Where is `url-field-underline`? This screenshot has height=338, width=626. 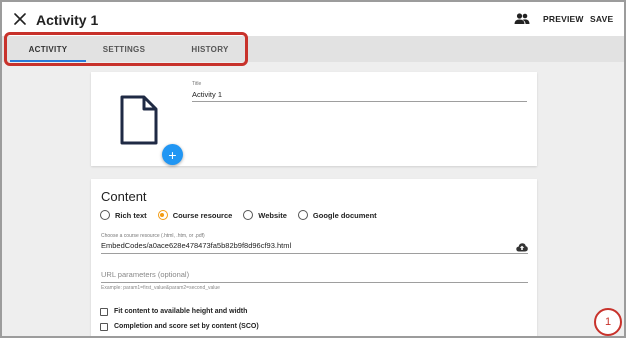 url-field-underline is located at coordinates (314, 282).